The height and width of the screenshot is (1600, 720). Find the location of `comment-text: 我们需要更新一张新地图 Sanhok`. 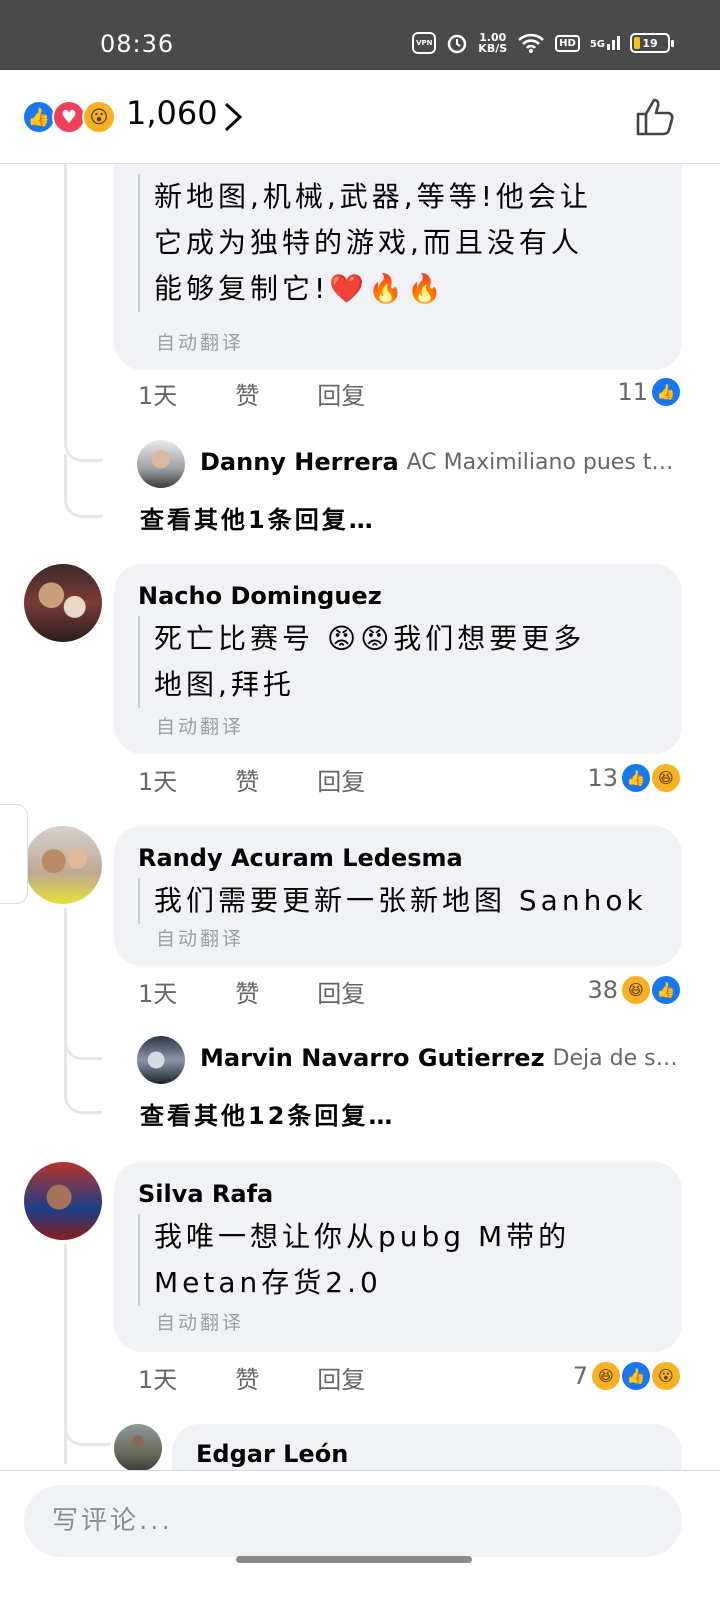

comment-text: 我们需要更新一张新地图 Sanhok is located at coordinates (408, 901).